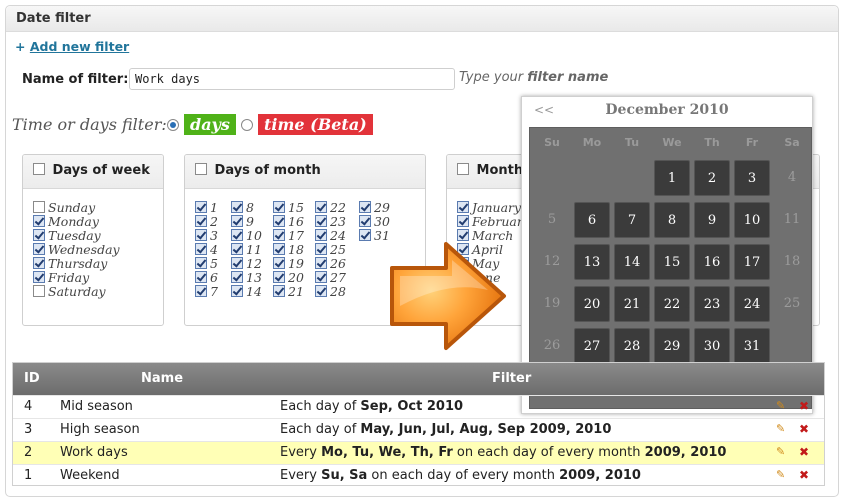 The width and height of the screenshot is (844, 504). Describe the element at coordinates (592, 304) in the screenshot. I see `calendar-day-20: 20` at that location.